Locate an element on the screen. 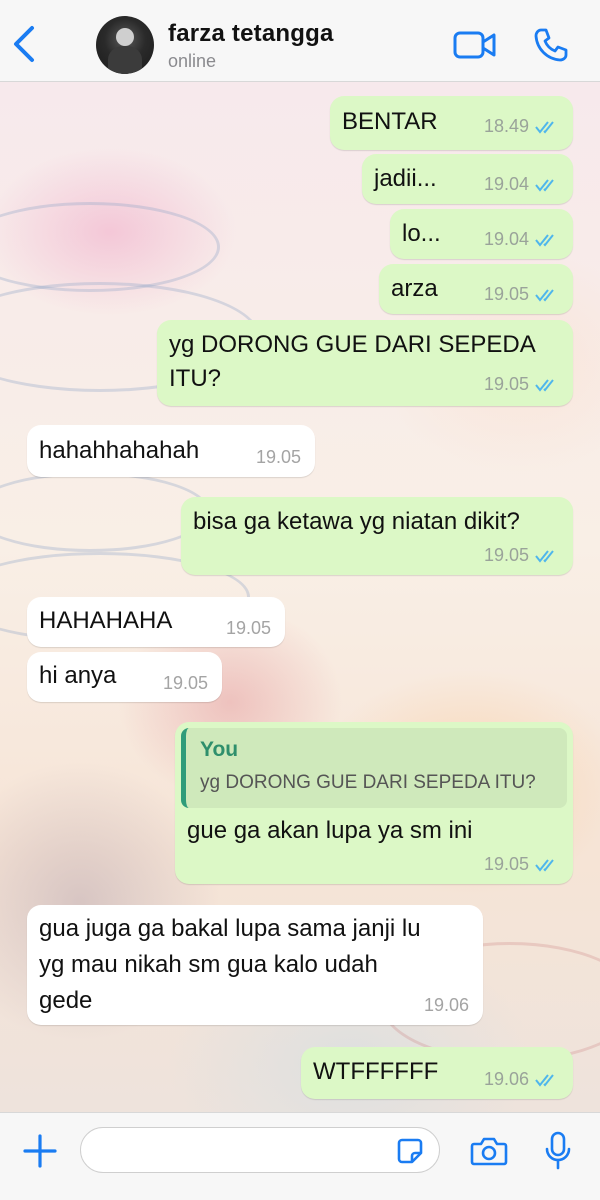 The height and width of the screenshot is (1200, 600). quoted-text: yg DORONG GUE DARI SEPEDA ITU? is located at coordinates (368, 782).